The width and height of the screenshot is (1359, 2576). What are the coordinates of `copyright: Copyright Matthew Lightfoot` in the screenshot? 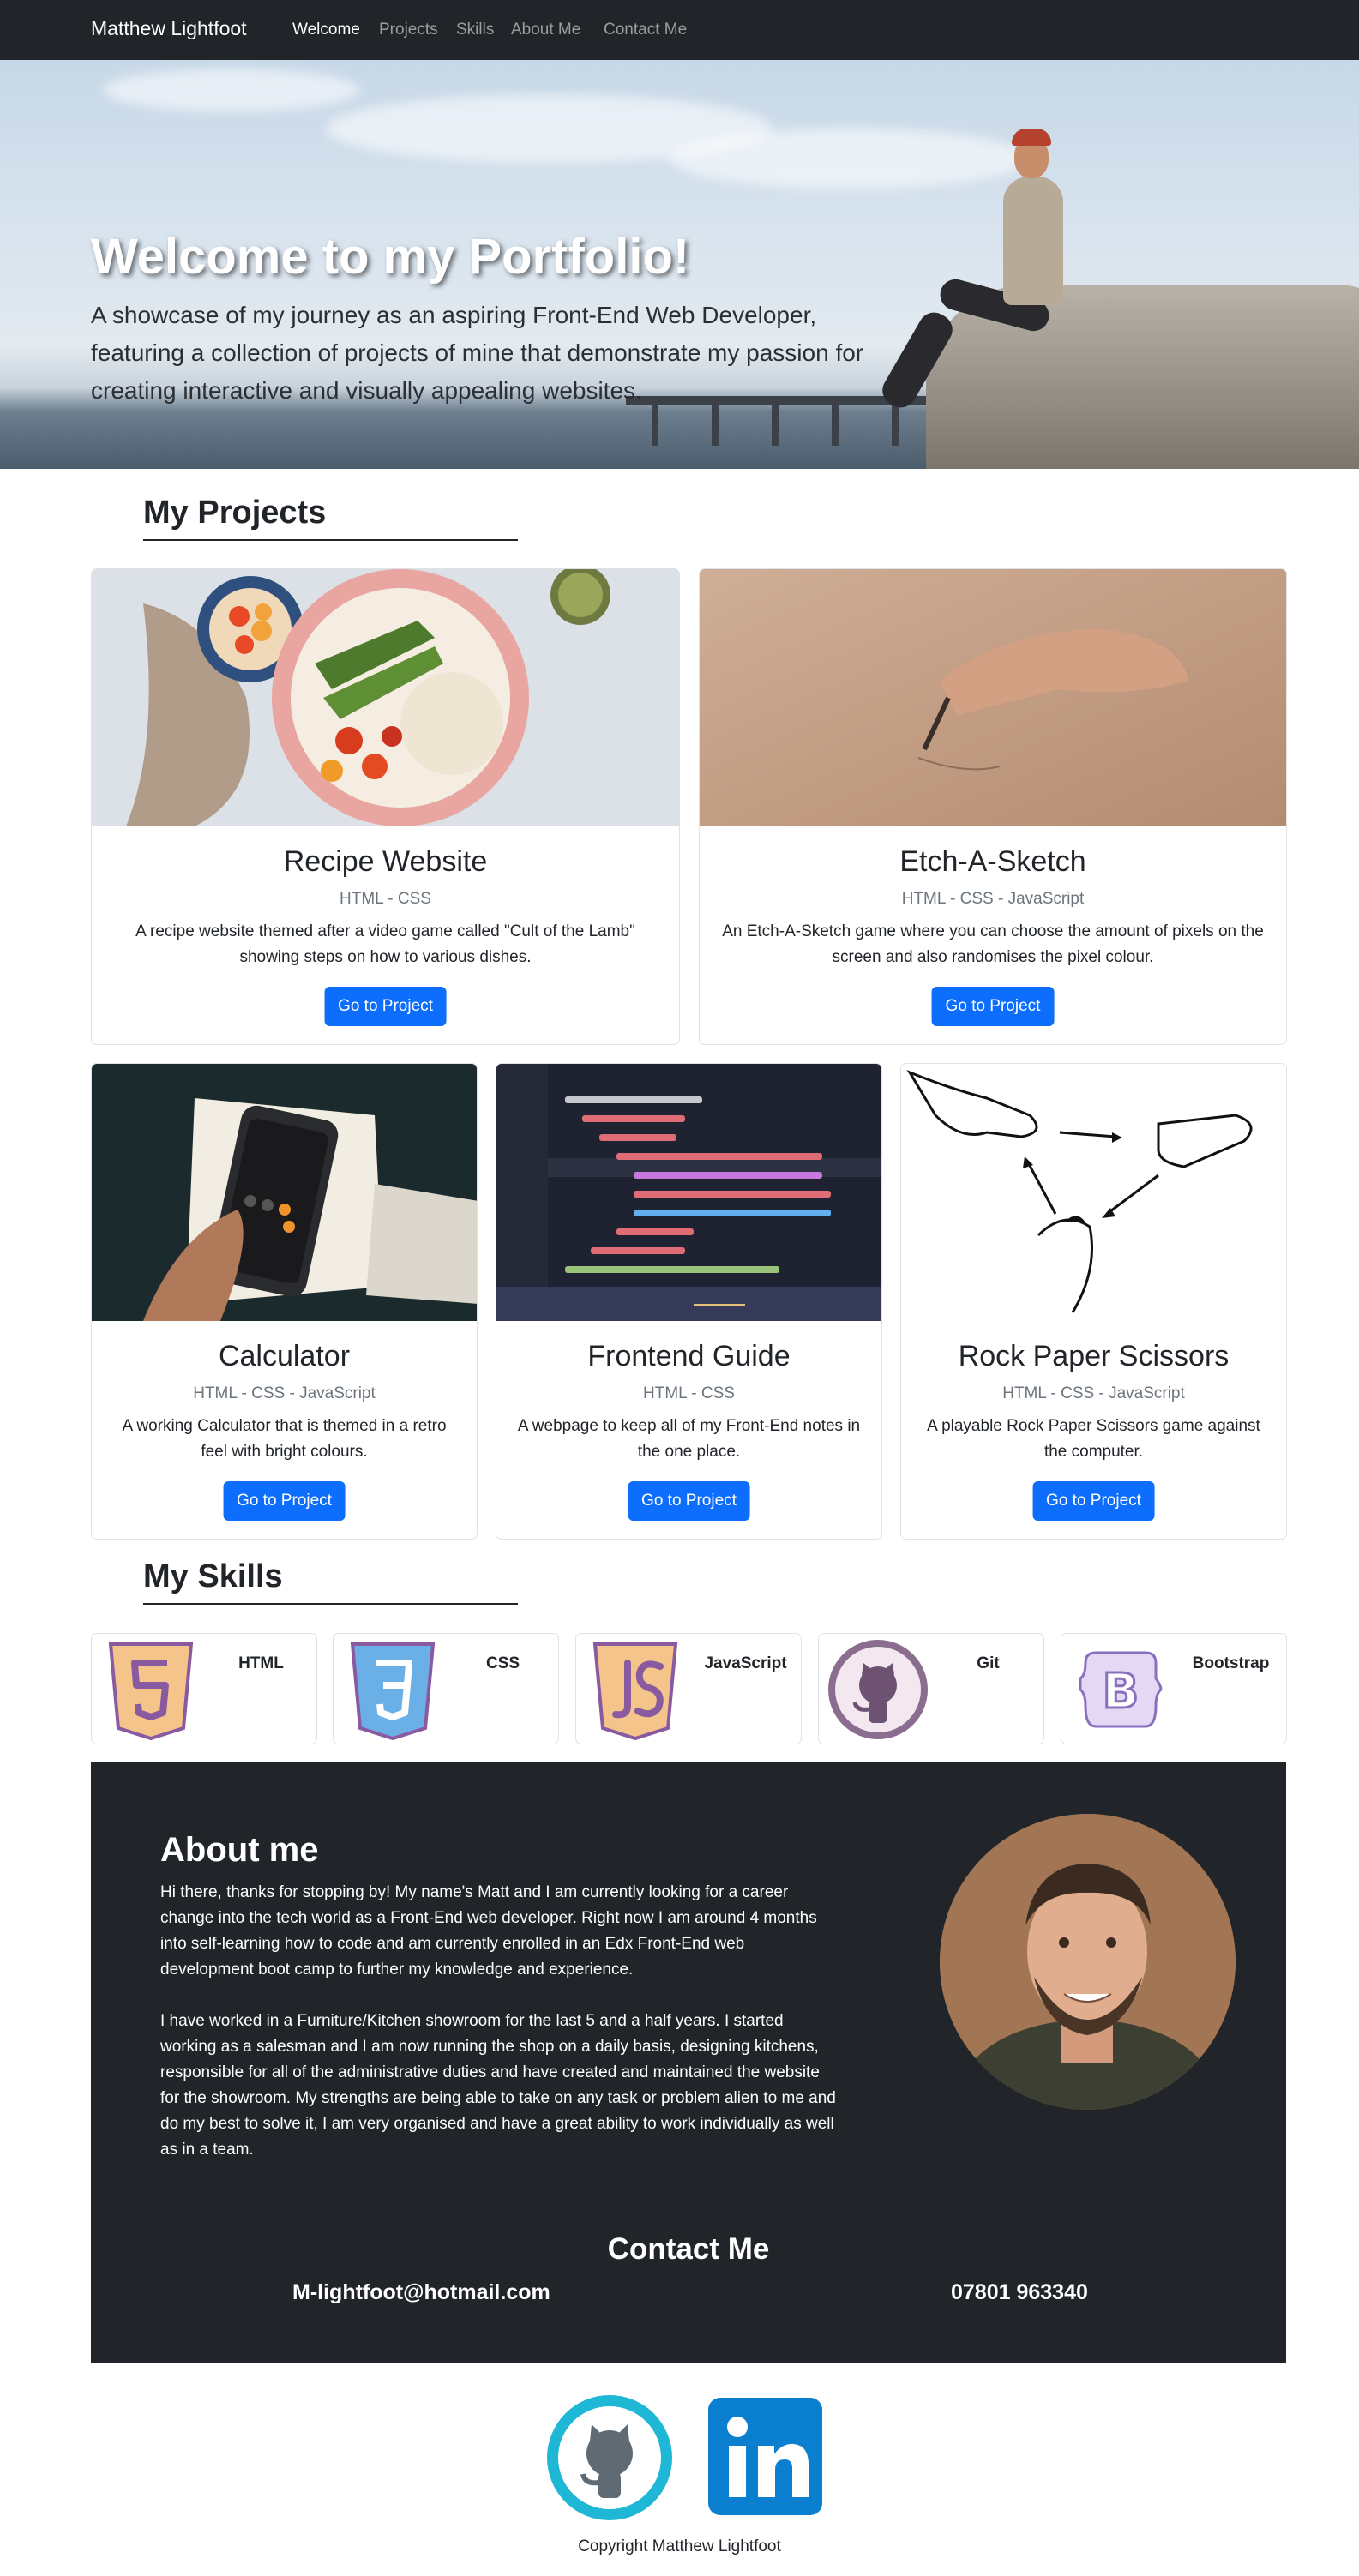 It's located at (680, 2546).